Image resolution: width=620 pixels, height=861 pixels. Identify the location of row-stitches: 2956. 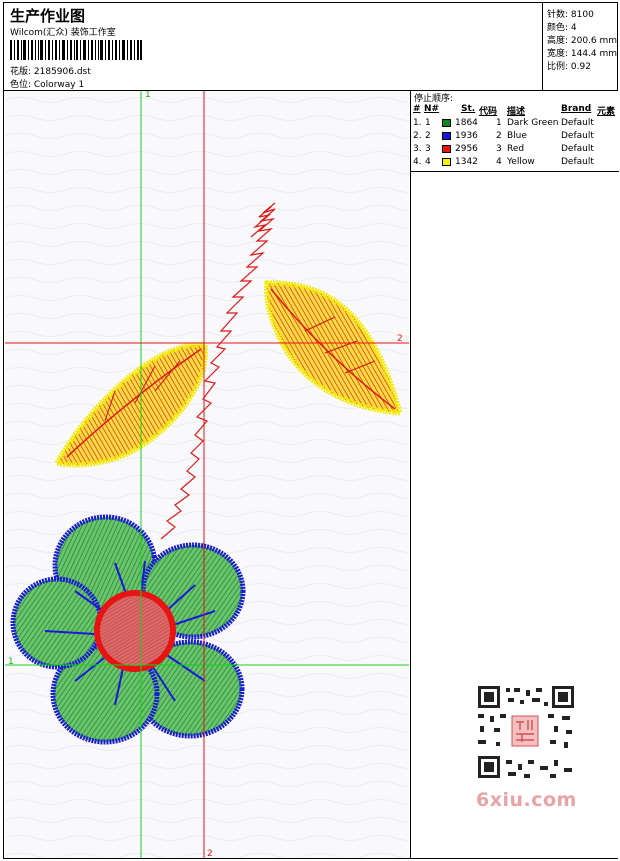
(466, 149).